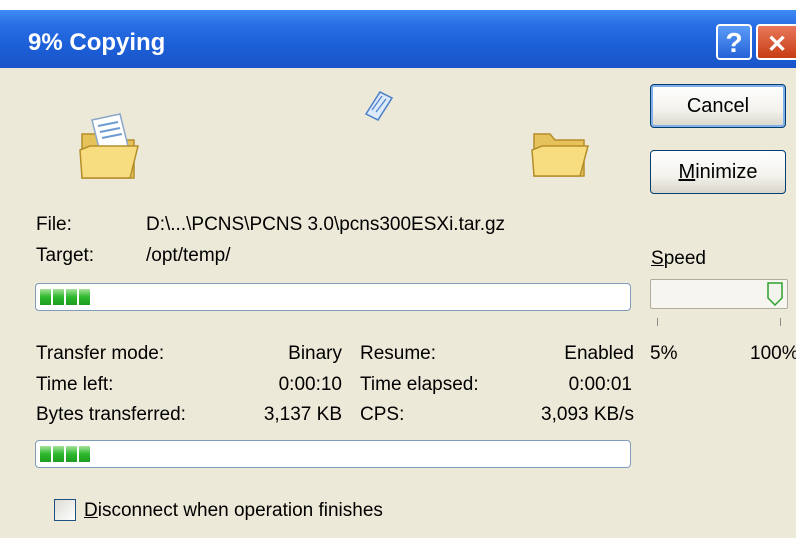 The image size is (796, 546). Describe the element at coordinates (91, 510) in the screenshot. I see `disconnect-mnemonic: D` at that location.